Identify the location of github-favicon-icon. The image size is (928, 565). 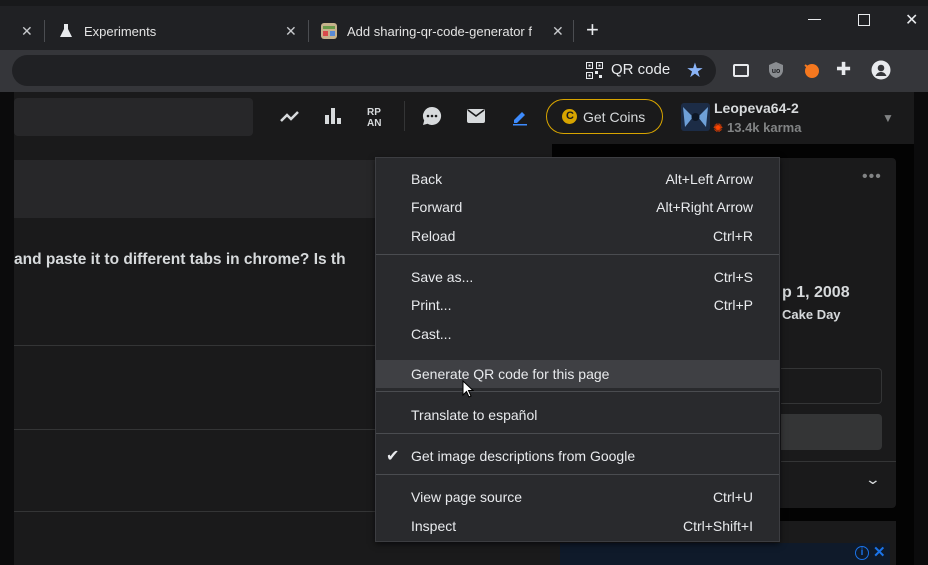
(329, 31).